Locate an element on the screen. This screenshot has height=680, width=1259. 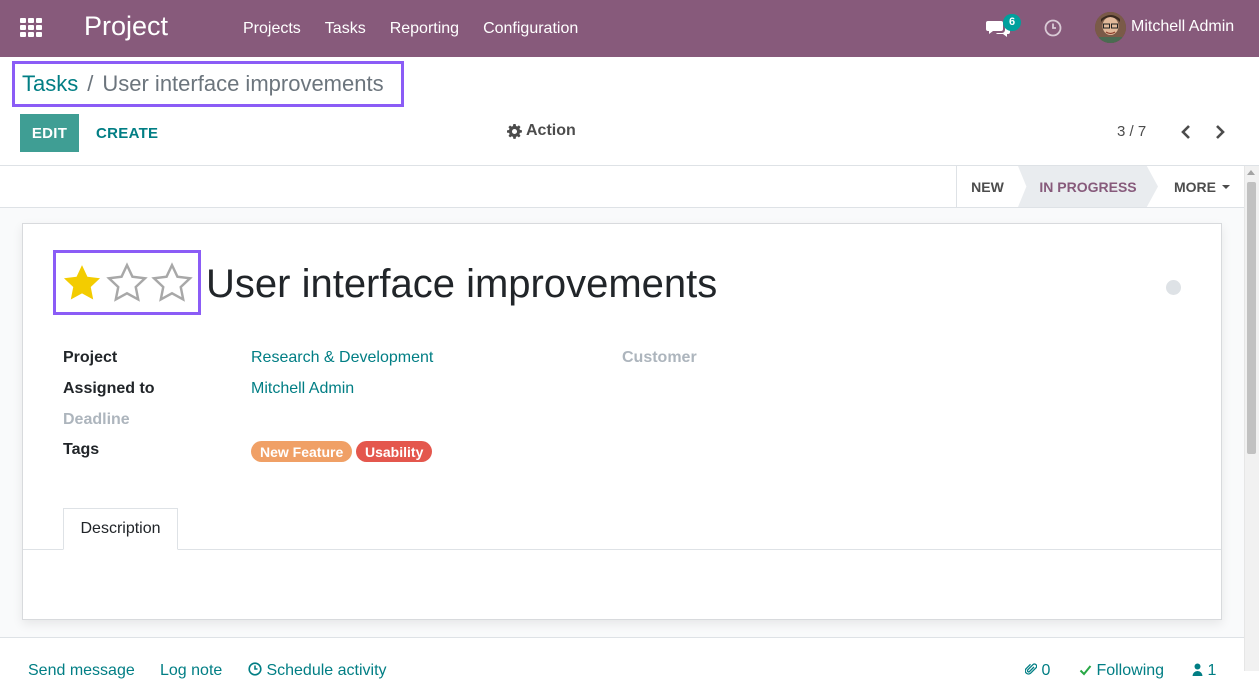
pager-value: 3 / 7 is located at coordinates (1131, 131).